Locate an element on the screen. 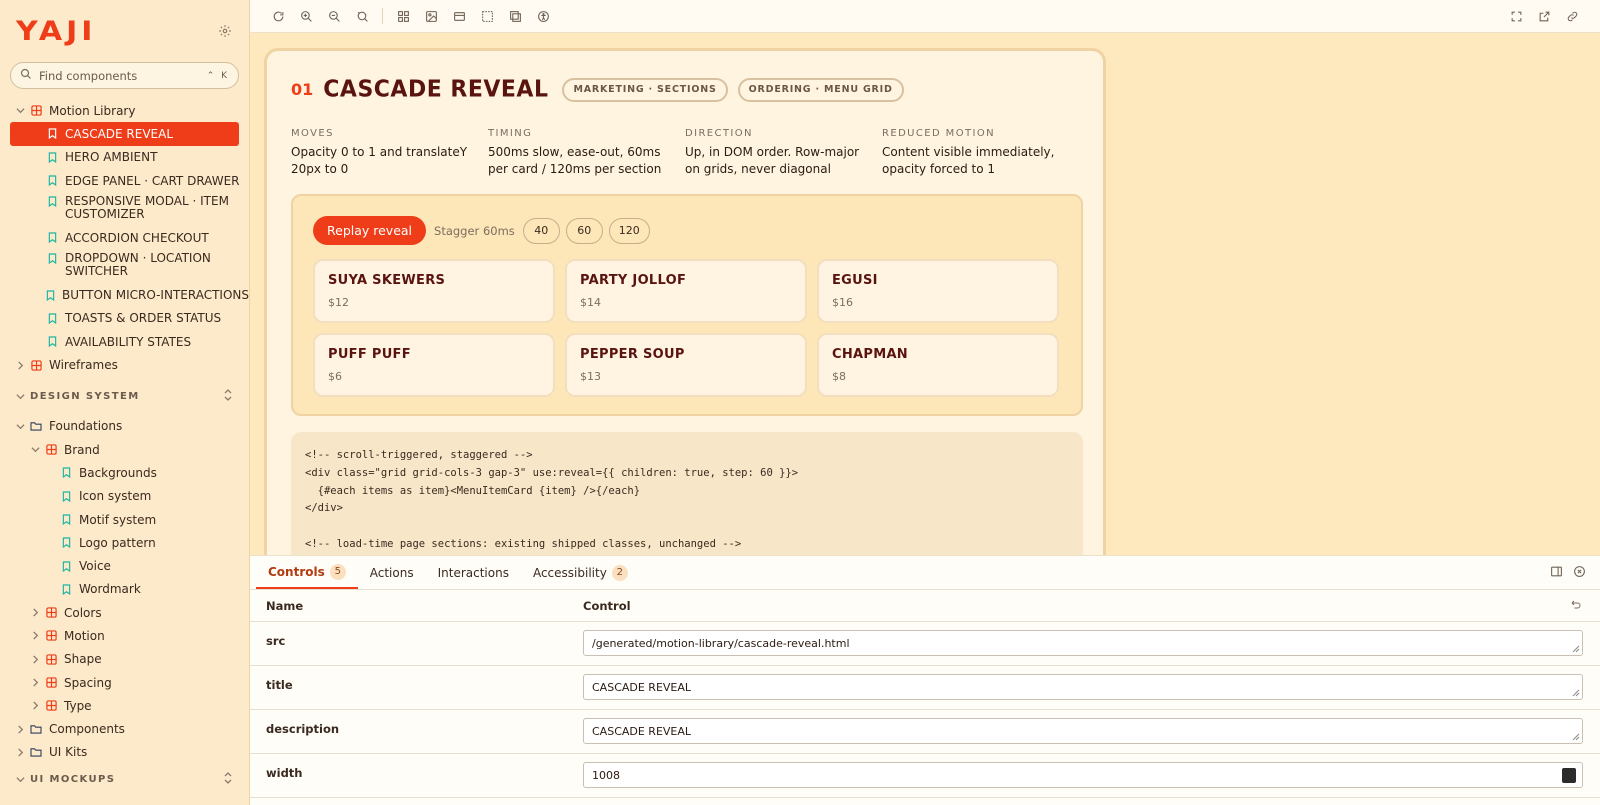 This screenshot has width=1600, height=805. accessibility-count-badge: 2 is located at coordinates (619, 572).